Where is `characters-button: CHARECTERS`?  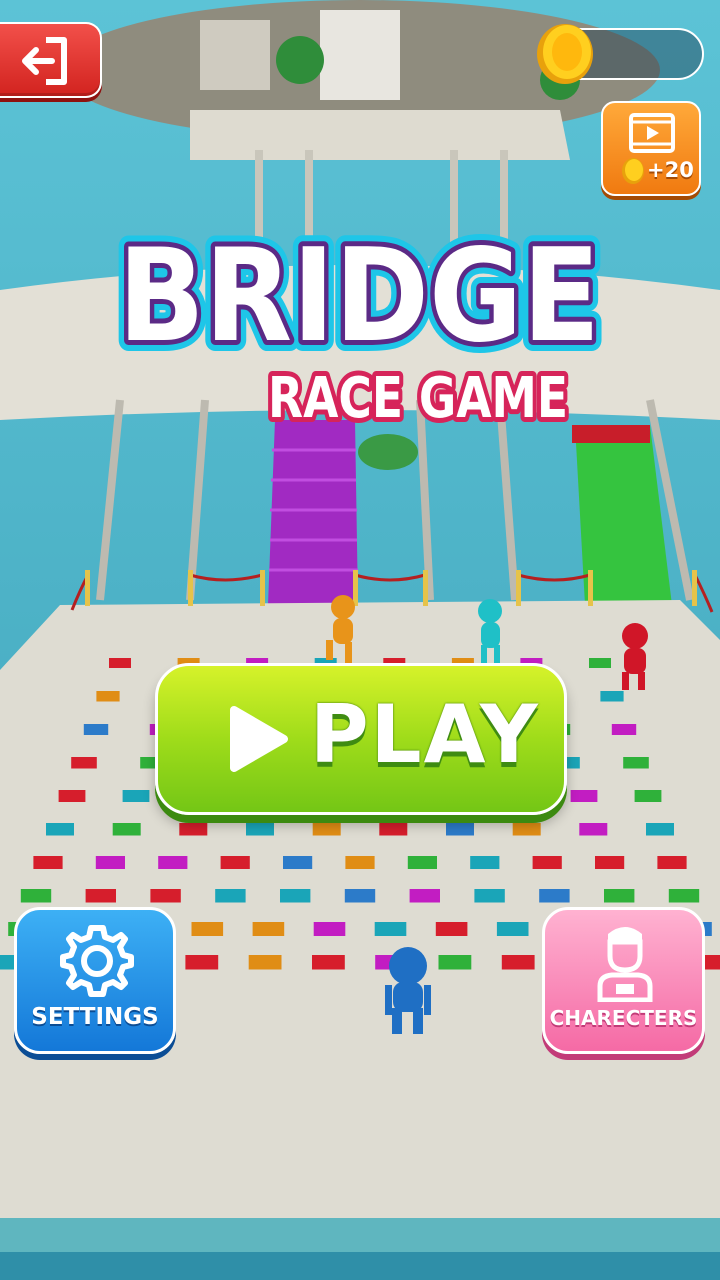 characters-button: CHARECTERS is located at coordinates (623, 980).